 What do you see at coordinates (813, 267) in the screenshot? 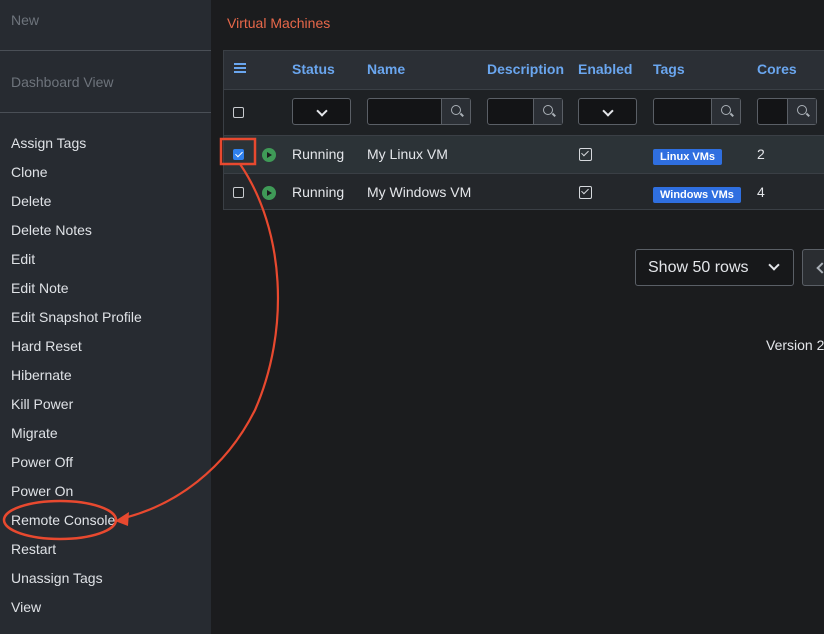
I see `previous-page-button` at bounding box center [813, 267].